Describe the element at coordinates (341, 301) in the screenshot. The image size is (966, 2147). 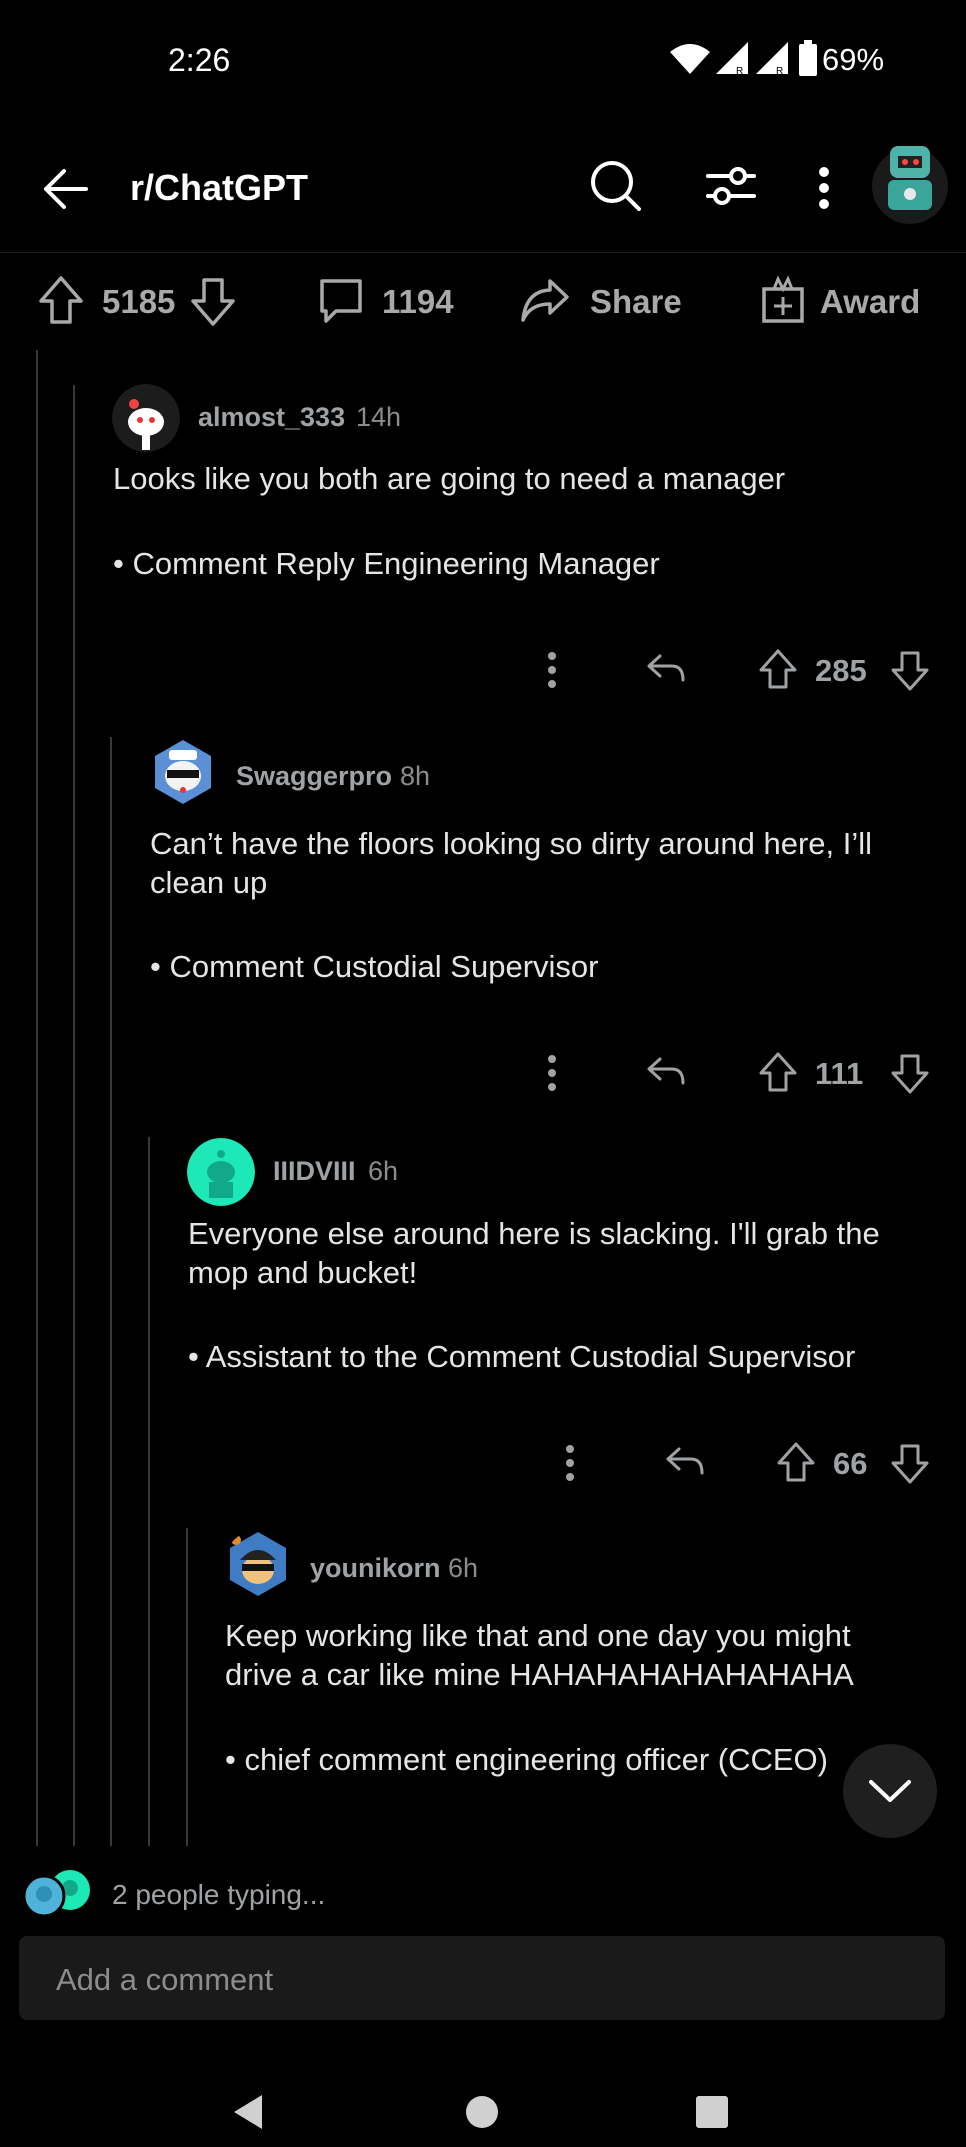
I see `comment-icon` at that location.